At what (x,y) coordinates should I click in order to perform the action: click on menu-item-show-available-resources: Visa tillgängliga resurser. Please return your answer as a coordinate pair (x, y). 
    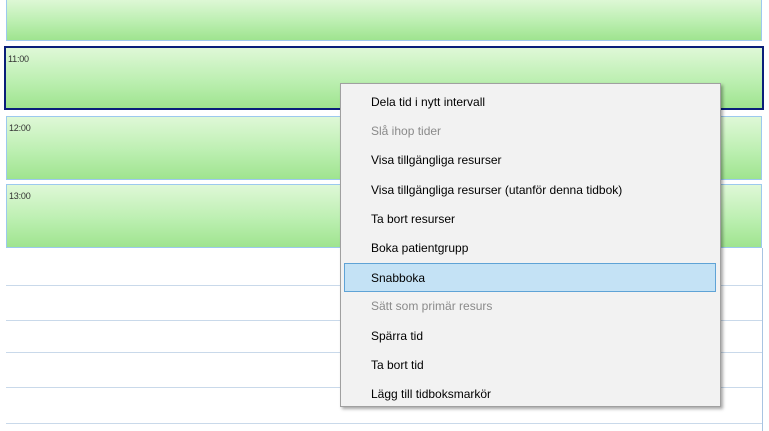
    Looking at the image, I should click on (530, 160).